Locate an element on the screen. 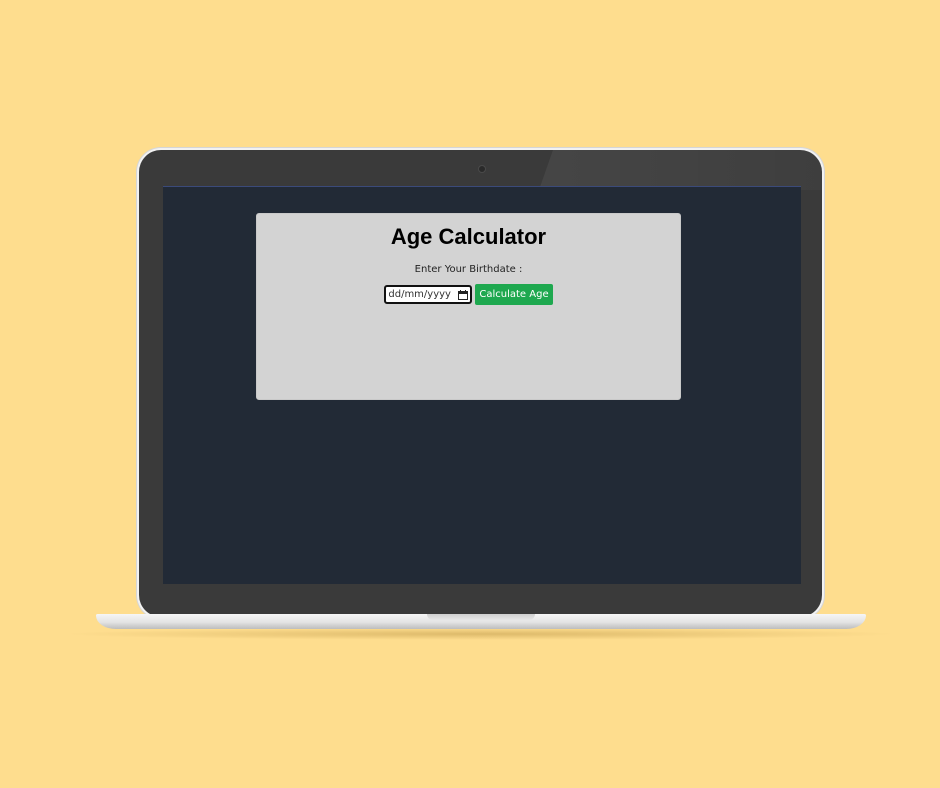 The width and height of the screenshot is (940, 788). webcam-icon is located at coordinates (482, 169).